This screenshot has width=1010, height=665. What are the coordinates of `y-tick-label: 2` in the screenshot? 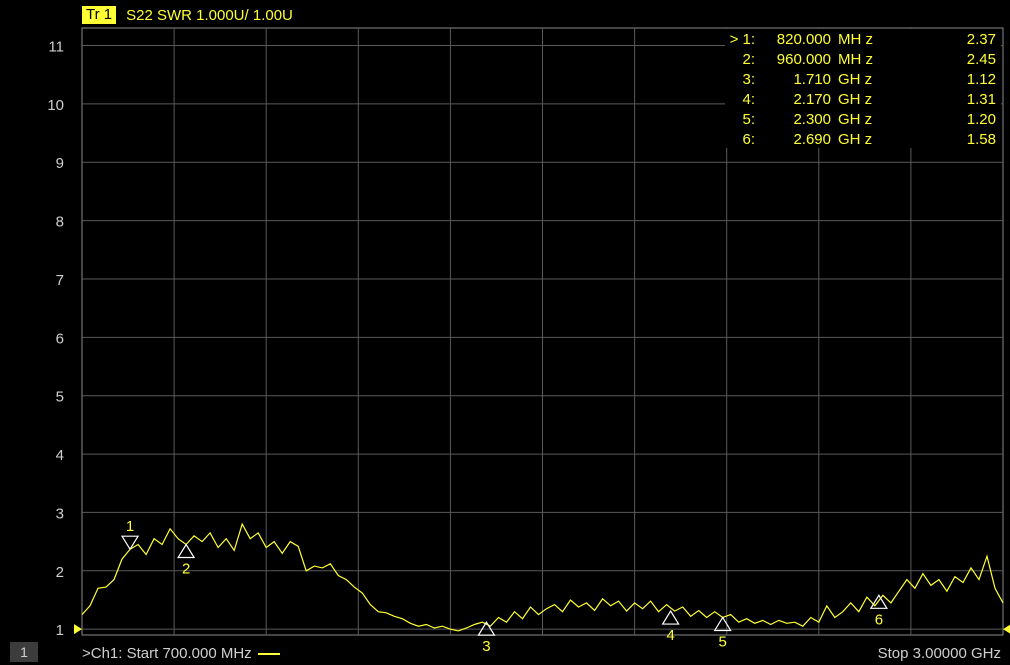 It's located at (60, 572).